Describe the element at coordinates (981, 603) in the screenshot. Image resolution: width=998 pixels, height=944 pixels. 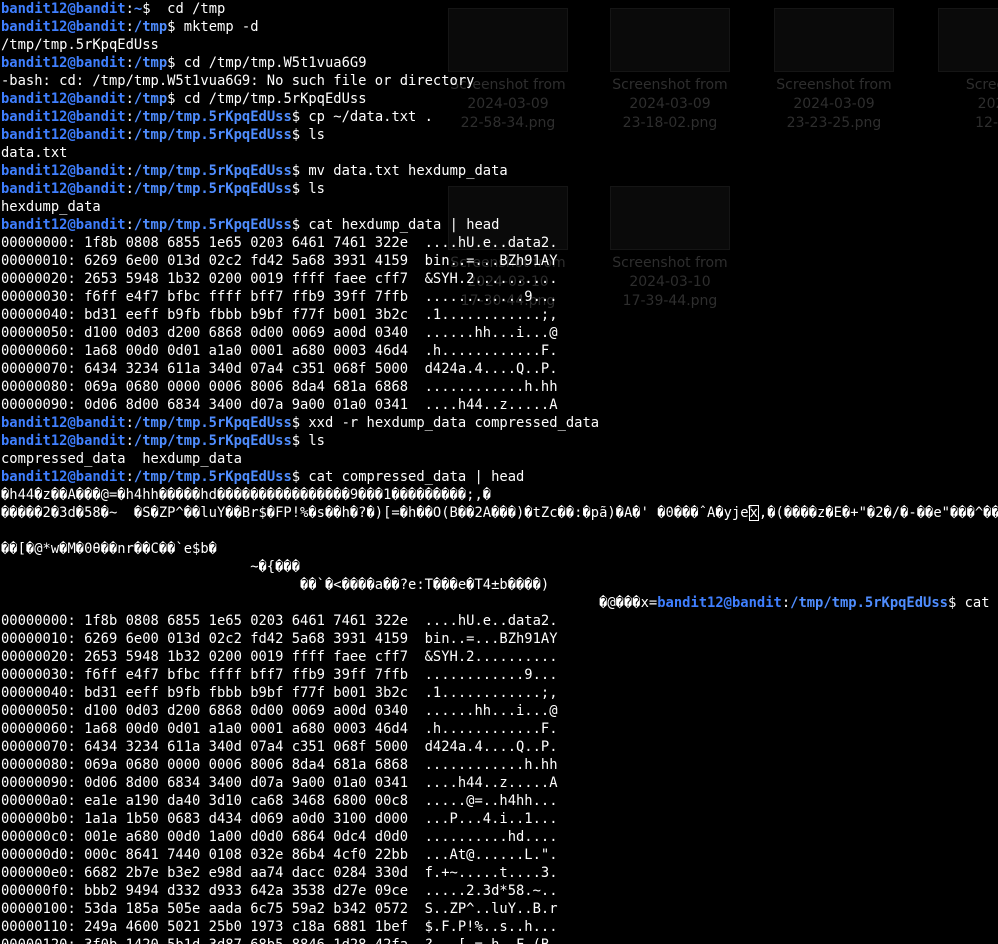
I see `command-text: cat hexdump_data` at that location.